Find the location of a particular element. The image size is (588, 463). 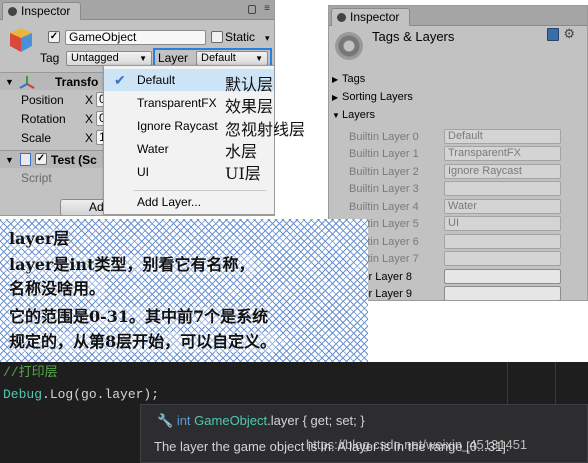

add-component-button-label: Ad is located at coordinates (96, 207).